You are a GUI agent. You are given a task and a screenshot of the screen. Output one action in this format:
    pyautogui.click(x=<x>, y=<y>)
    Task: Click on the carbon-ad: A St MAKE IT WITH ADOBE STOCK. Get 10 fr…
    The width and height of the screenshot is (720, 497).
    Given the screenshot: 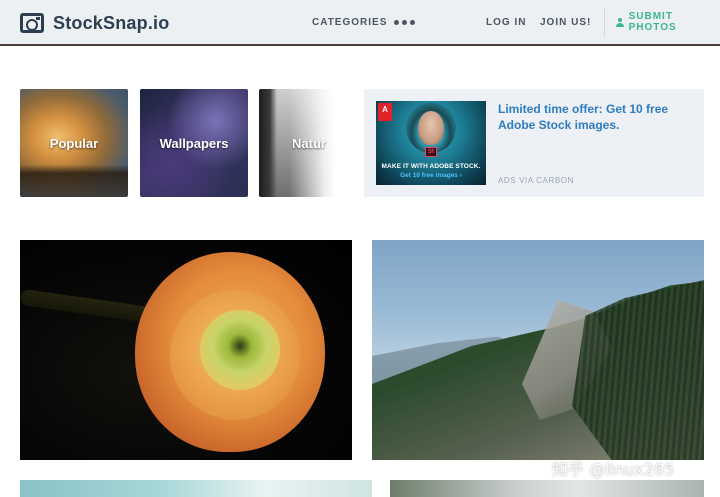 What is the action you would take?
    pyautogui.click(x=534, y=143)
    